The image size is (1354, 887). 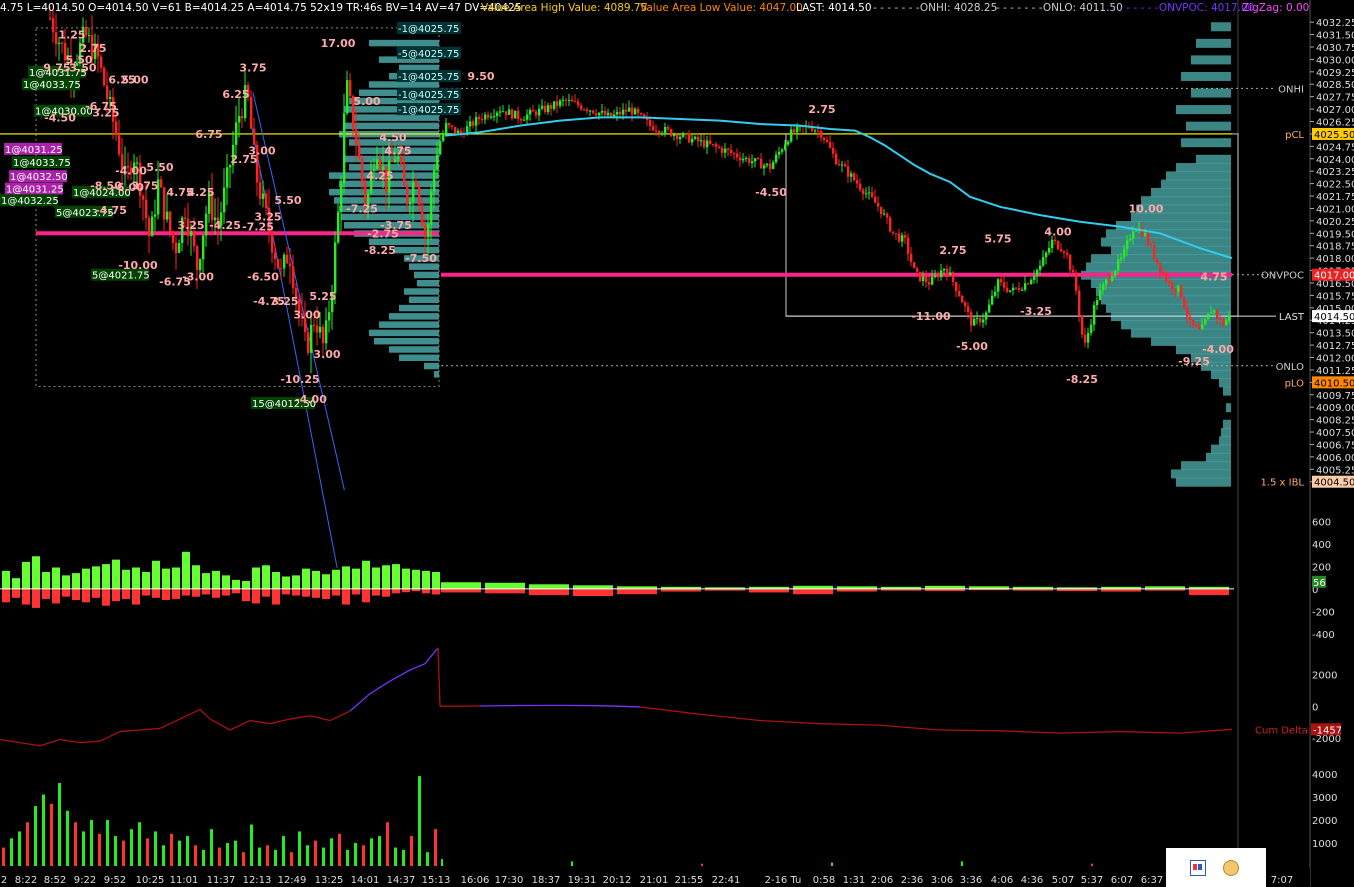 I want to click on volume-tick-label: 4000, so click(x=1324, y=775).